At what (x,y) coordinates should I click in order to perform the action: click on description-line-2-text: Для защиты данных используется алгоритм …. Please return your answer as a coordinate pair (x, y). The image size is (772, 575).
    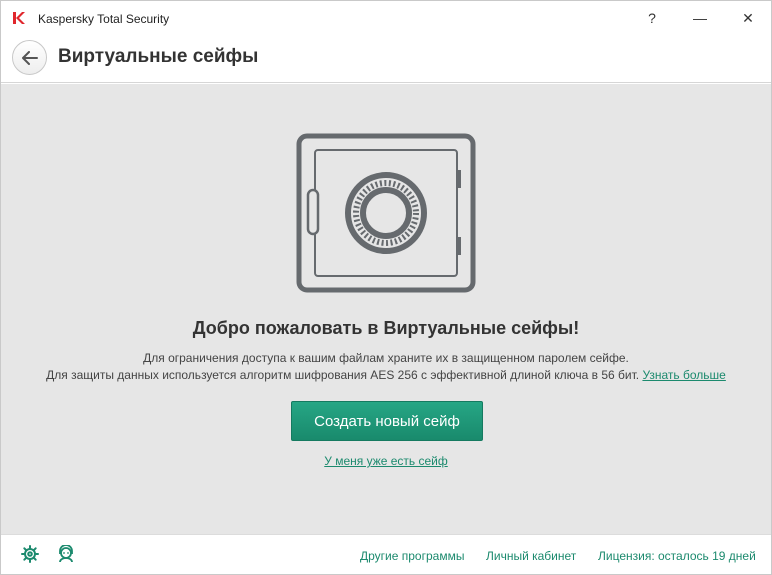
    Looking at the image, I should click on (343, 375).